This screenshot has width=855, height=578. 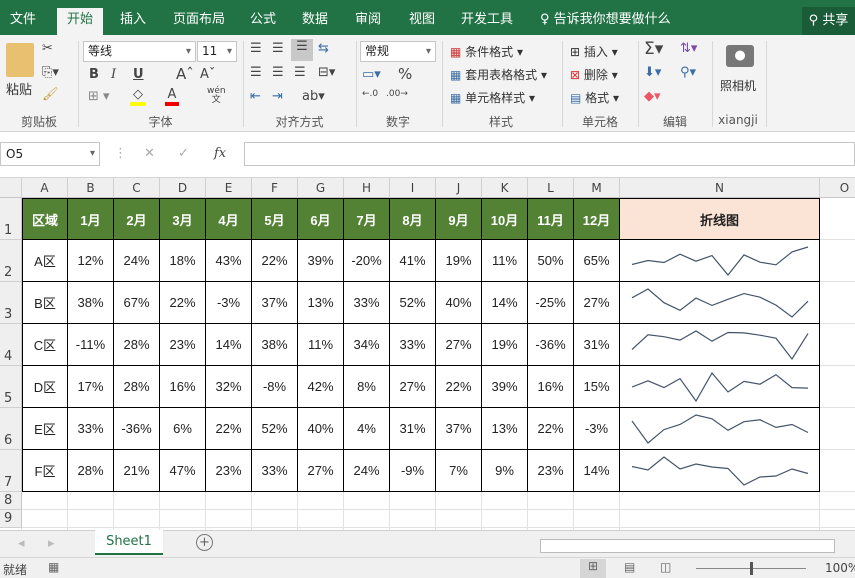 What do you see at coordinates (321, 387) in the screenshot?
I see `value-cell: 42%` at bounding box center [321, 387].